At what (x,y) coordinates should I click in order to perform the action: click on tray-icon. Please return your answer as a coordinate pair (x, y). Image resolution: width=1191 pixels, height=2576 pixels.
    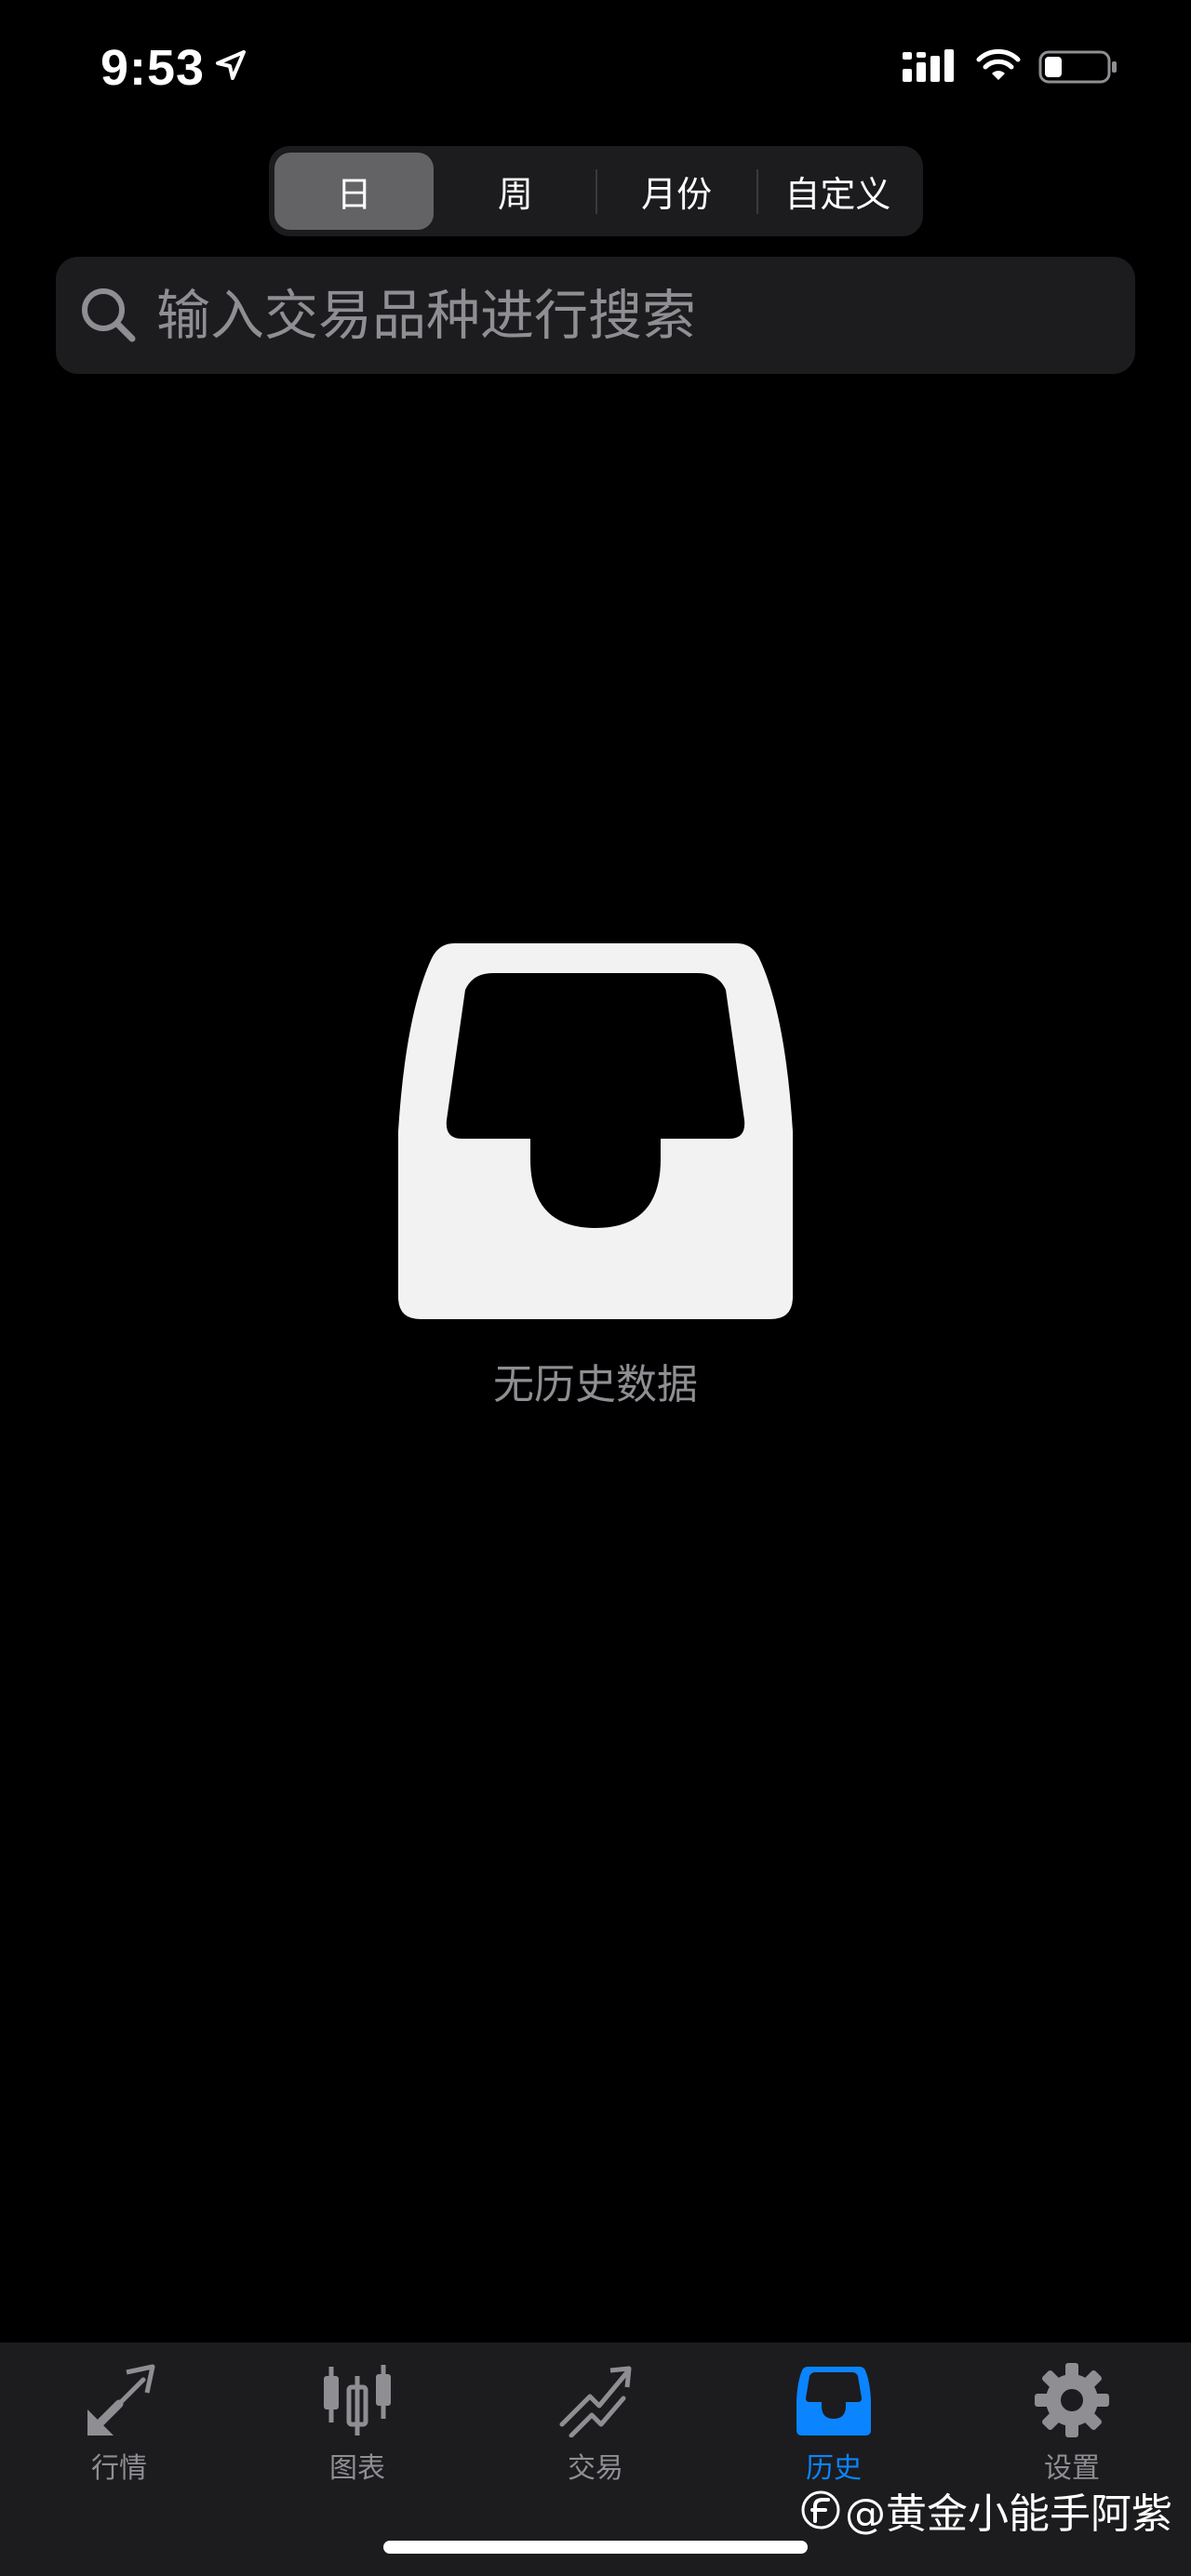
    Looking at the image, I should click on (595, 1131).